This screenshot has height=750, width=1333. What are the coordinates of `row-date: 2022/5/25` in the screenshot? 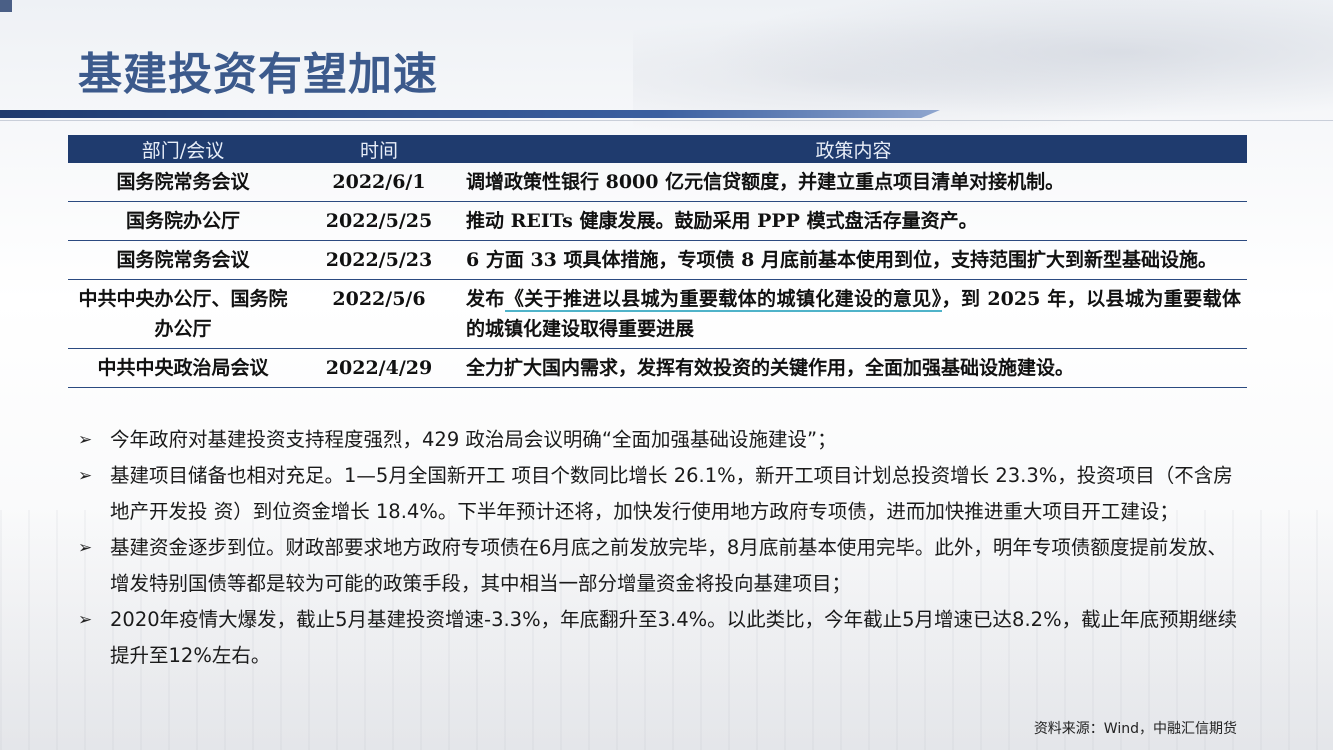 It's located at (379, 221).